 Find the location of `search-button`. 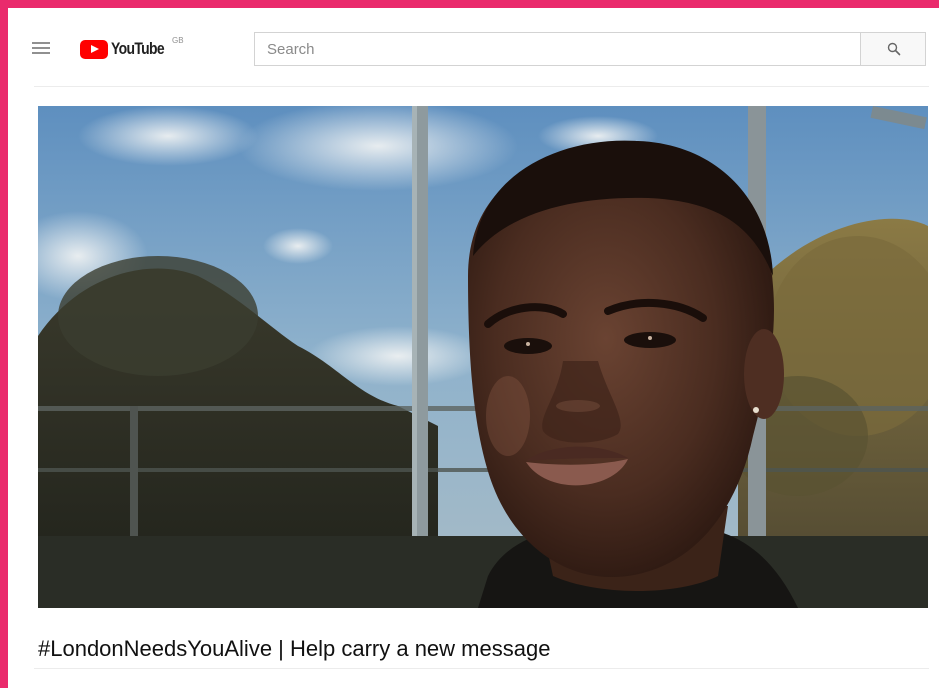

search-button is located at coordinates (893, 49).